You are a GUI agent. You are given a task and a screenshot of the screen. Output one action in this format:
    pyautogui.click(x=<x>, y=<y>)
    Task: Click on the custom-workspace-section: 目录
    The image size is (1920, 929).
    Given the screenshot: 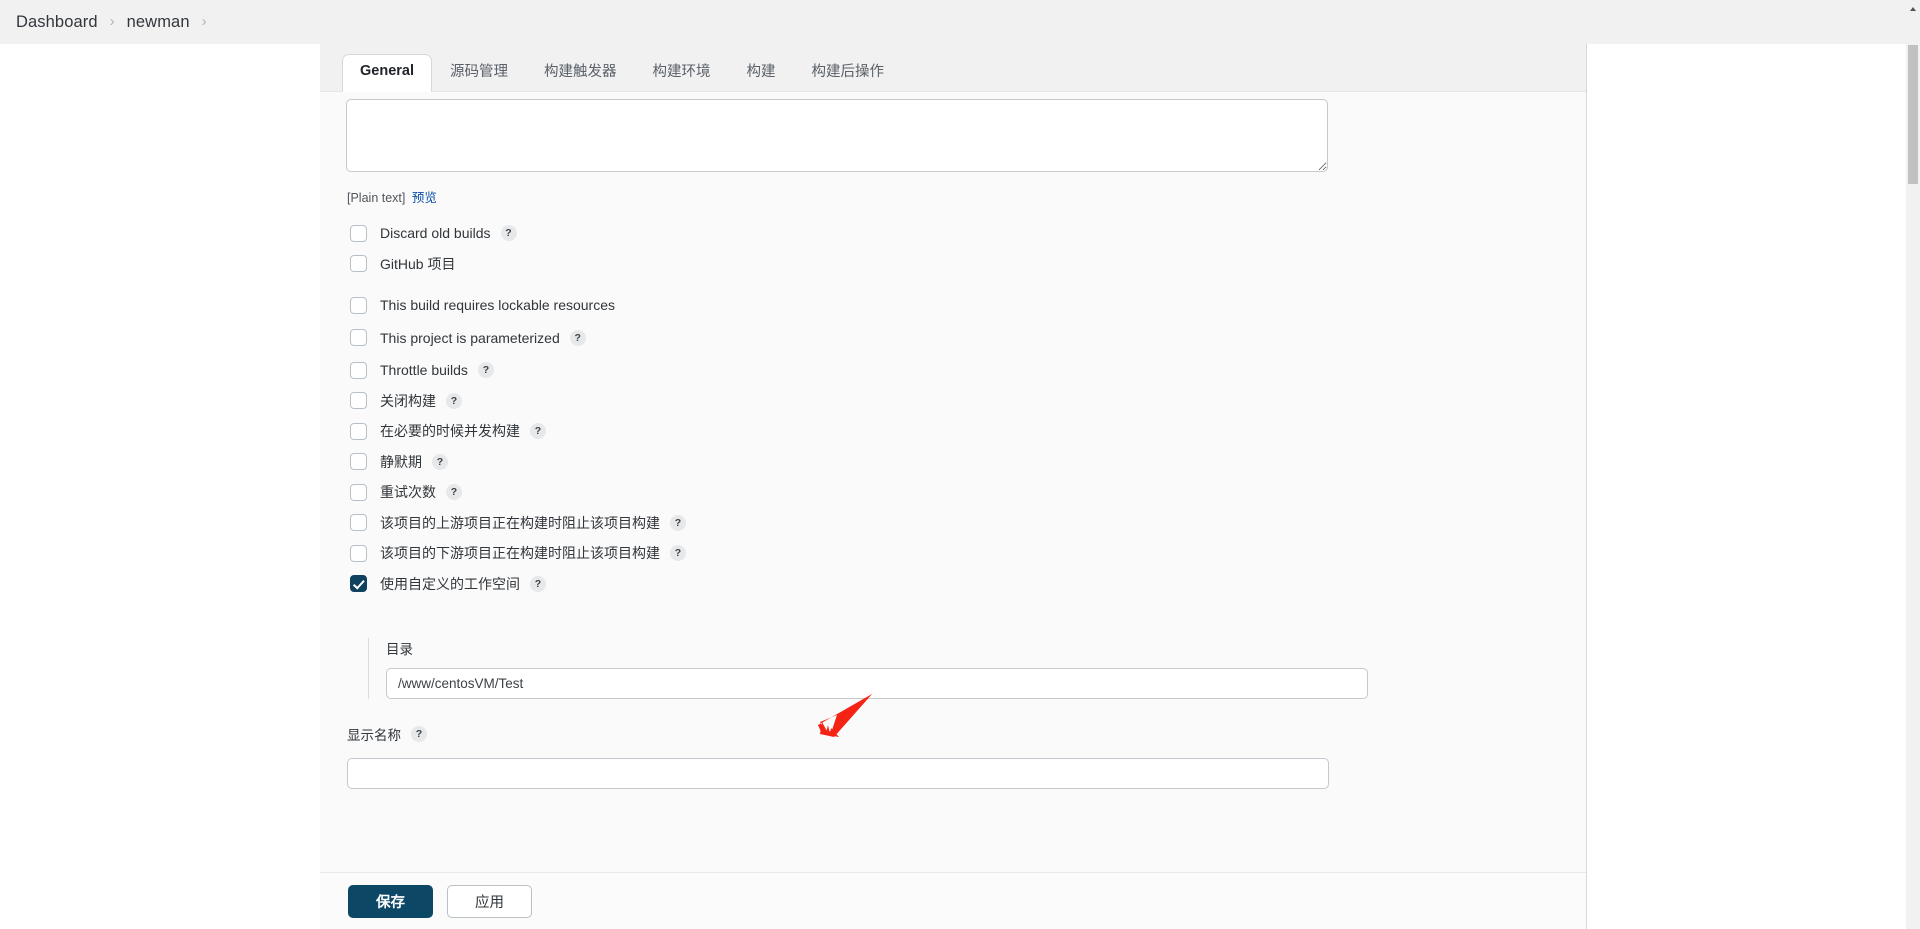 What is the action you would take?
    pyautogui.click(x=873, y=668)
    